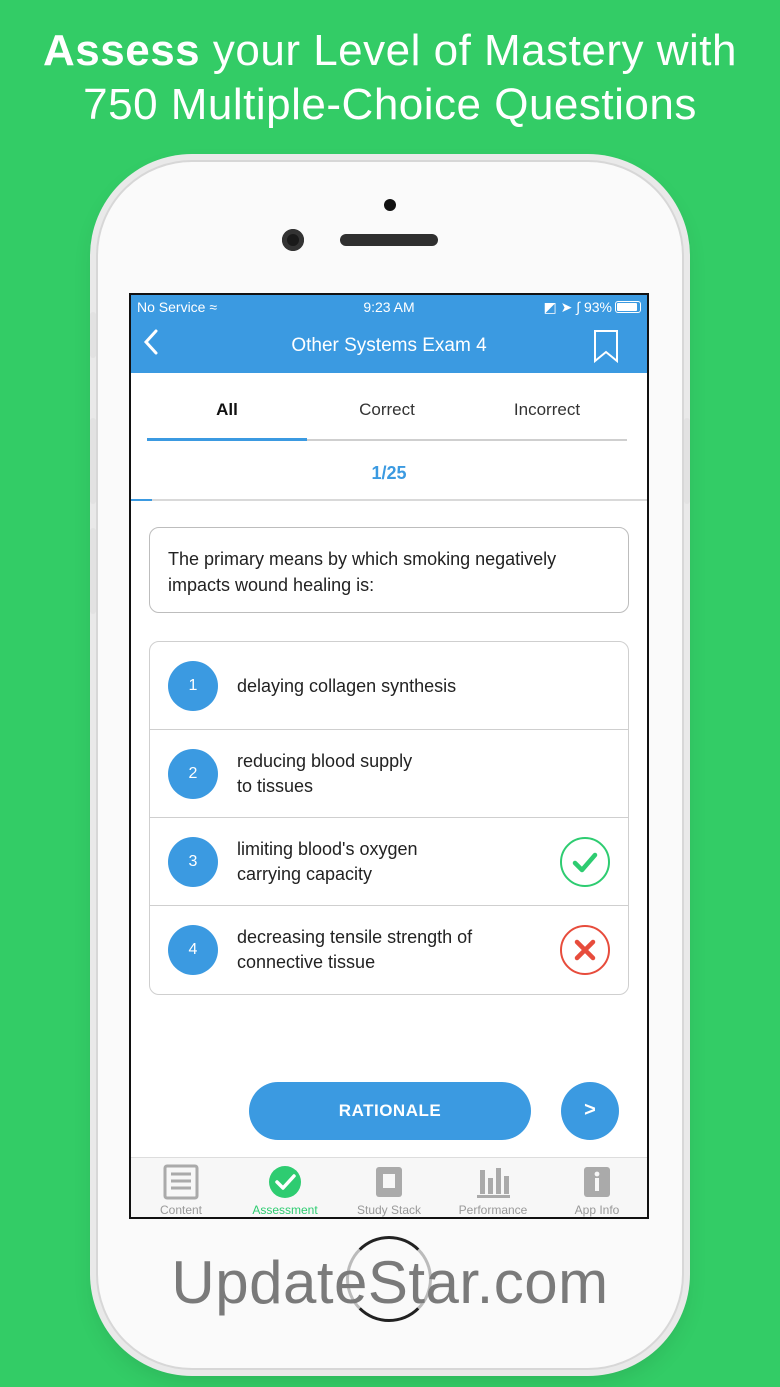 This screenshot has width=780, height=1387. What do you see at coordinates (93, 461) in the screenshot?
I see `volume-up-button` at bounding box center [93, 461].